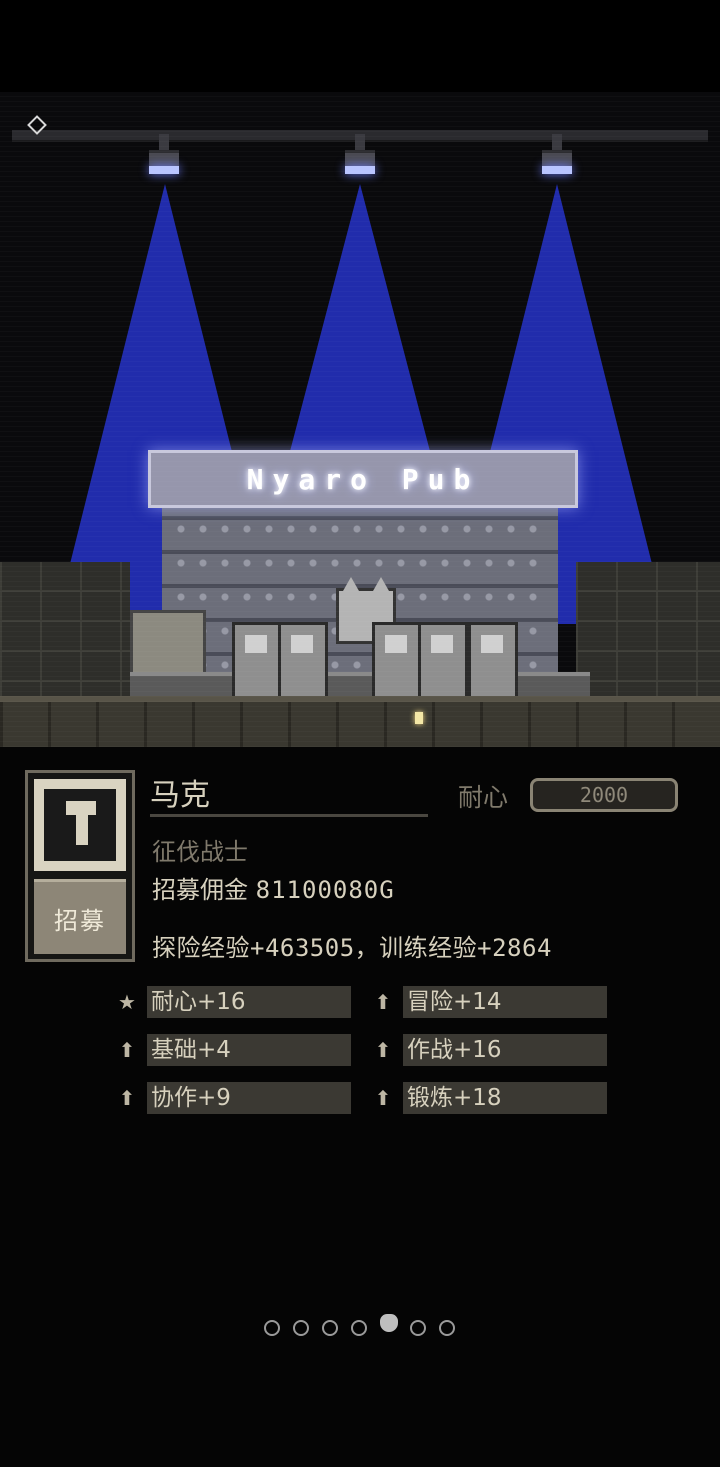 This screenshot has height=1467, width=720. What do you see at coordinates (389, 1323) in the screenshot?
I see `page-dot-active` at bounding box center [389, 1323].